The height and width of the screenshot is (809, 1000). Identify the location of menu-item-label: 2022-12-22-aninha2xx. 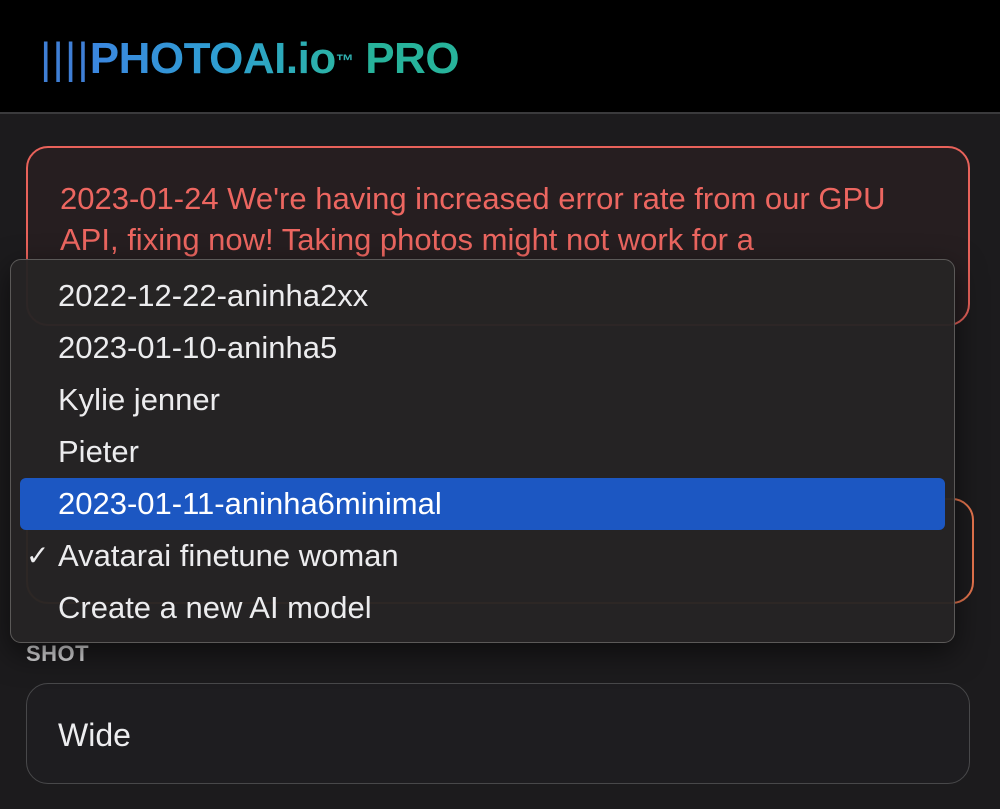
(213, 295).